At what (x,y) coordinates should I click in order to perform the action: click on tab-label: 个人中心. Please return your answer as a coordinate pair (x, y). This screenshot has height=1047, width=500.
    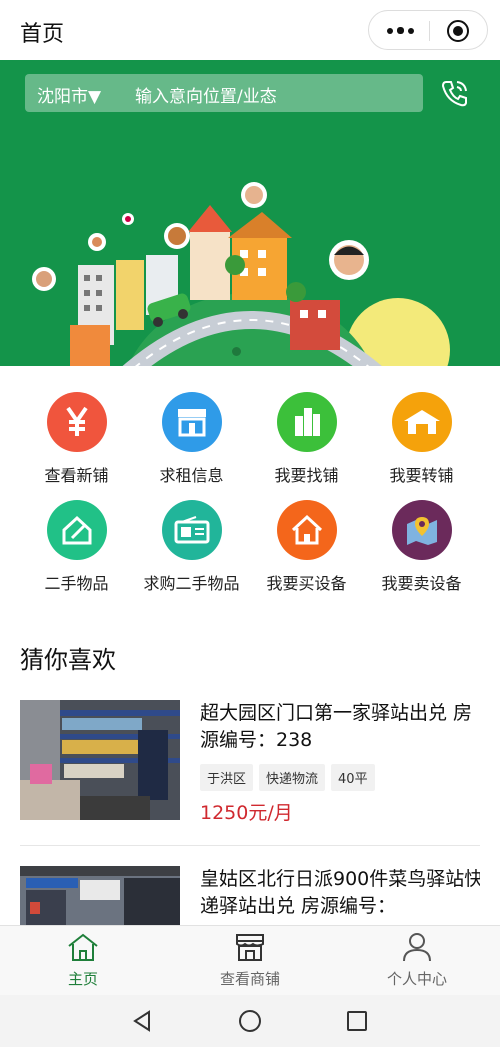
    Looking at the image, I should click on (416, 979).